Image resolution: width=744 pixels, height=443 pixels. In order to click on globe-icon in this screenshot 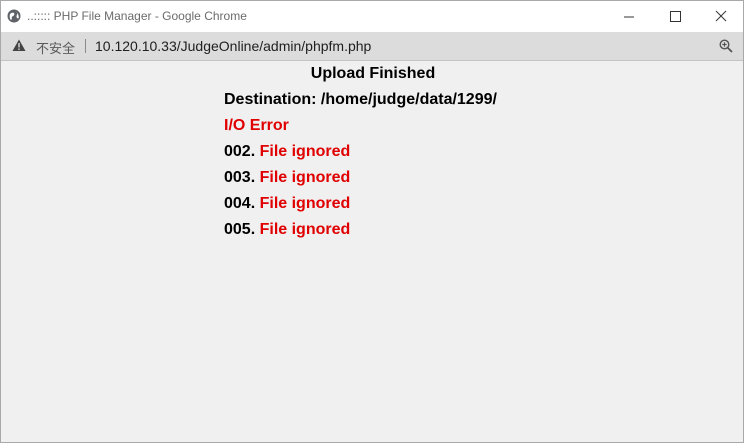, I will do `click(14, 16)`.